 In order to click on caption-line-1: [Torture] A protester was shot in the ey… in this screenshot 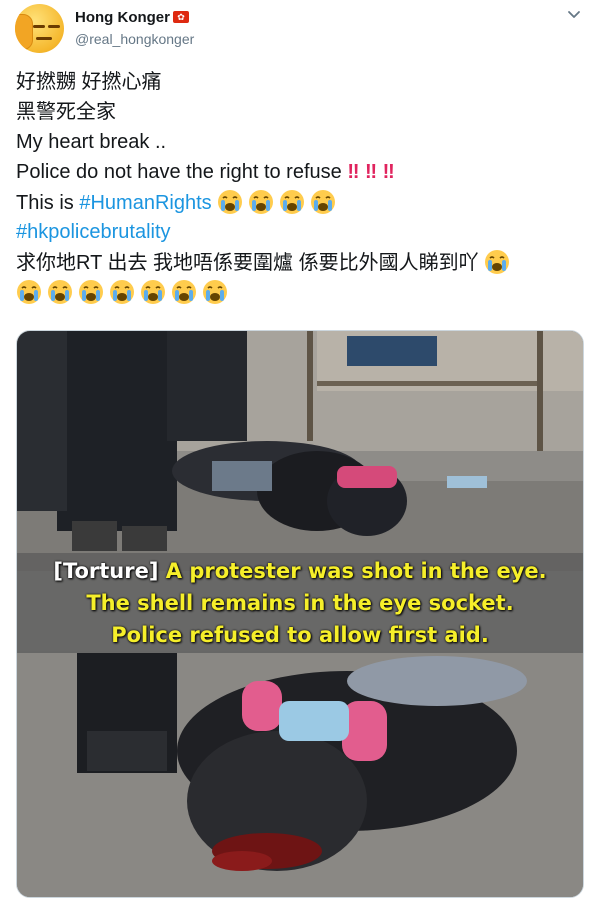, I will do `click(300, 571)`.